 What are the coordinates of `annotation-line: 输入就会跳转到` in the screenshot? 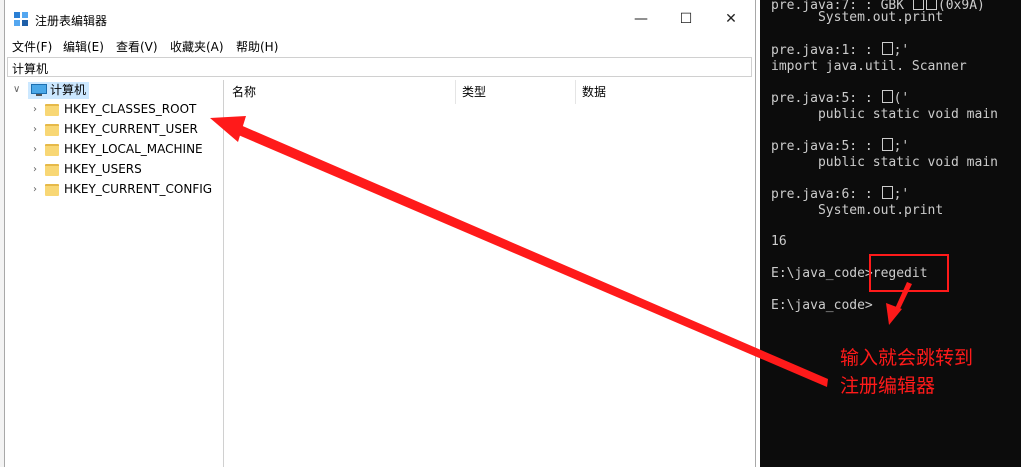 It's located at (907, 358).